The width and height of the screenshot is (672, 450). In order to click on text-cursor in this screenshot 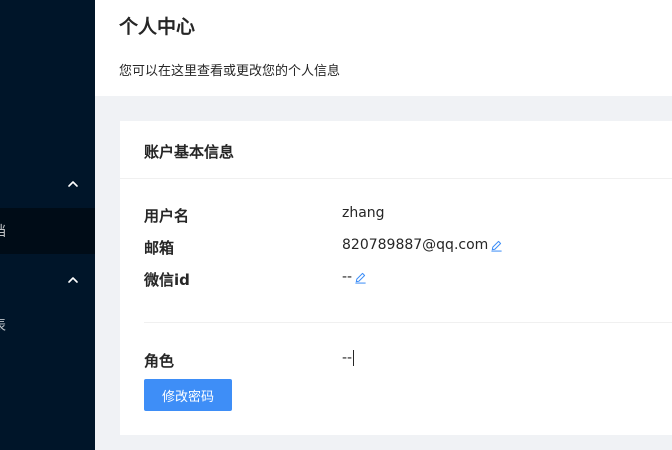, I will do `click(354, 358)`.